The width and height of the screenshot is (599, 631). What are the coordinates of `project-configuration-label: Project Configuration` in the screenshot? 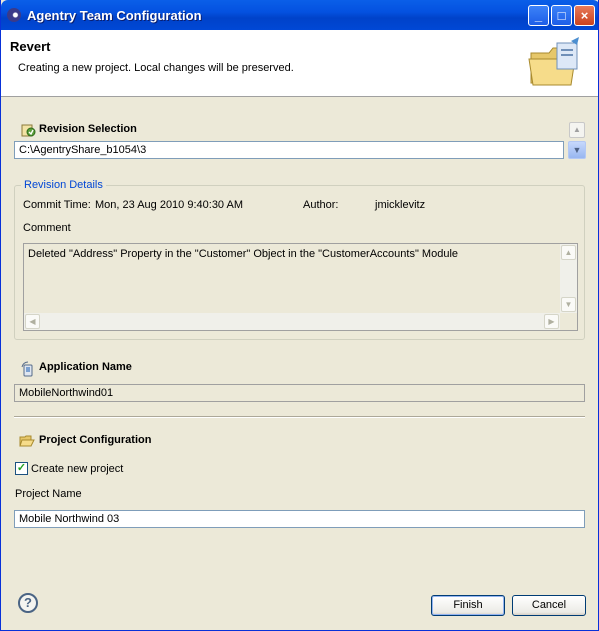 It's located at (95, 440).